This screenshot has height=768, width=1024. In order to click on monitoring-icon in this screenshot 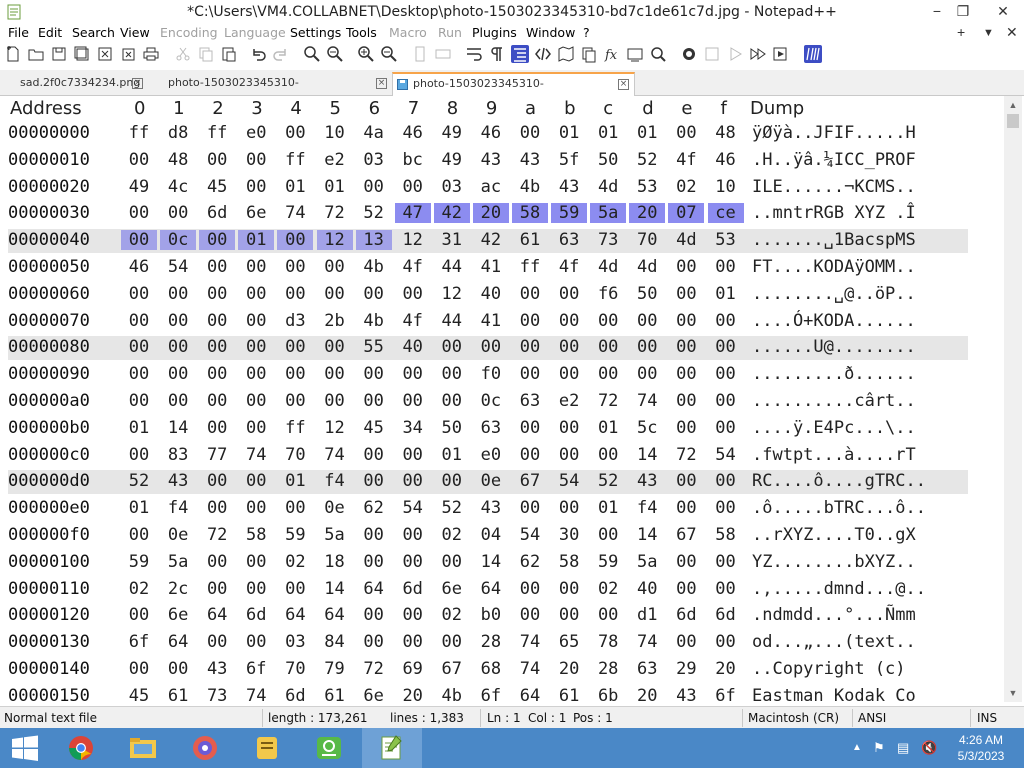, I will do `click(658, 54)`.